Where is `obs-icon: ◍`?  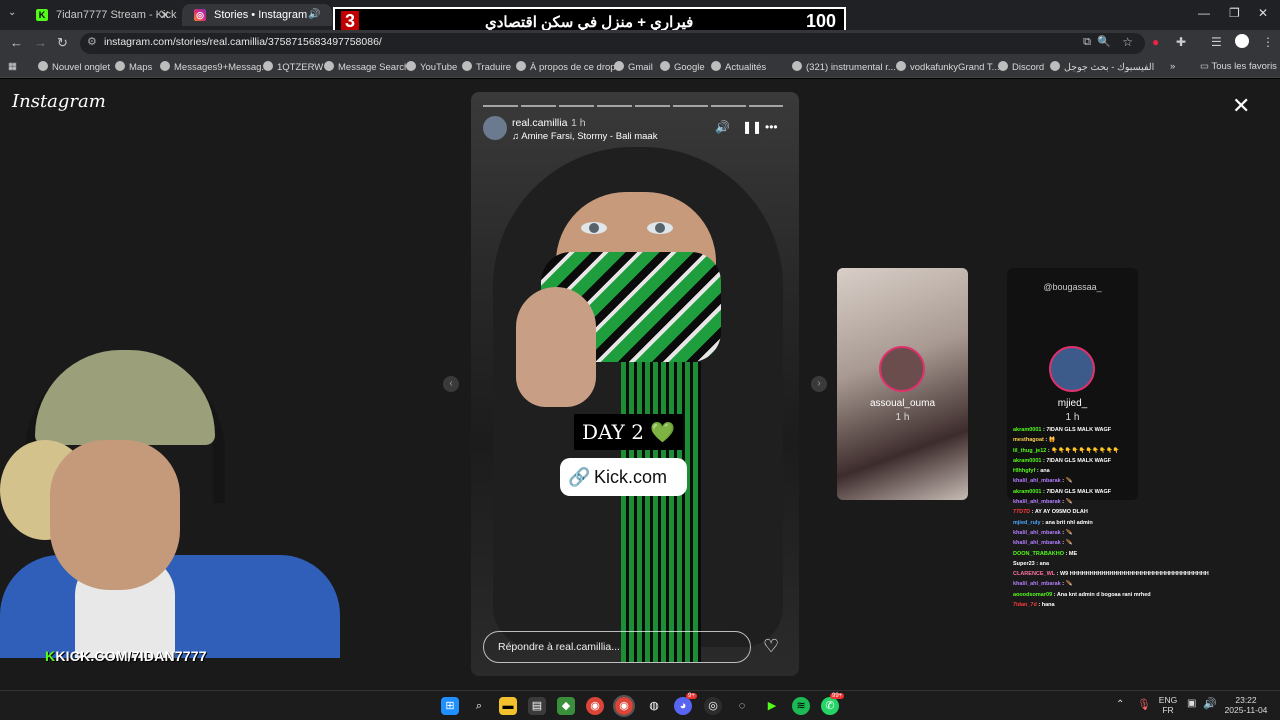 obs-icon: ◍ is located at coordinates (654, 706).